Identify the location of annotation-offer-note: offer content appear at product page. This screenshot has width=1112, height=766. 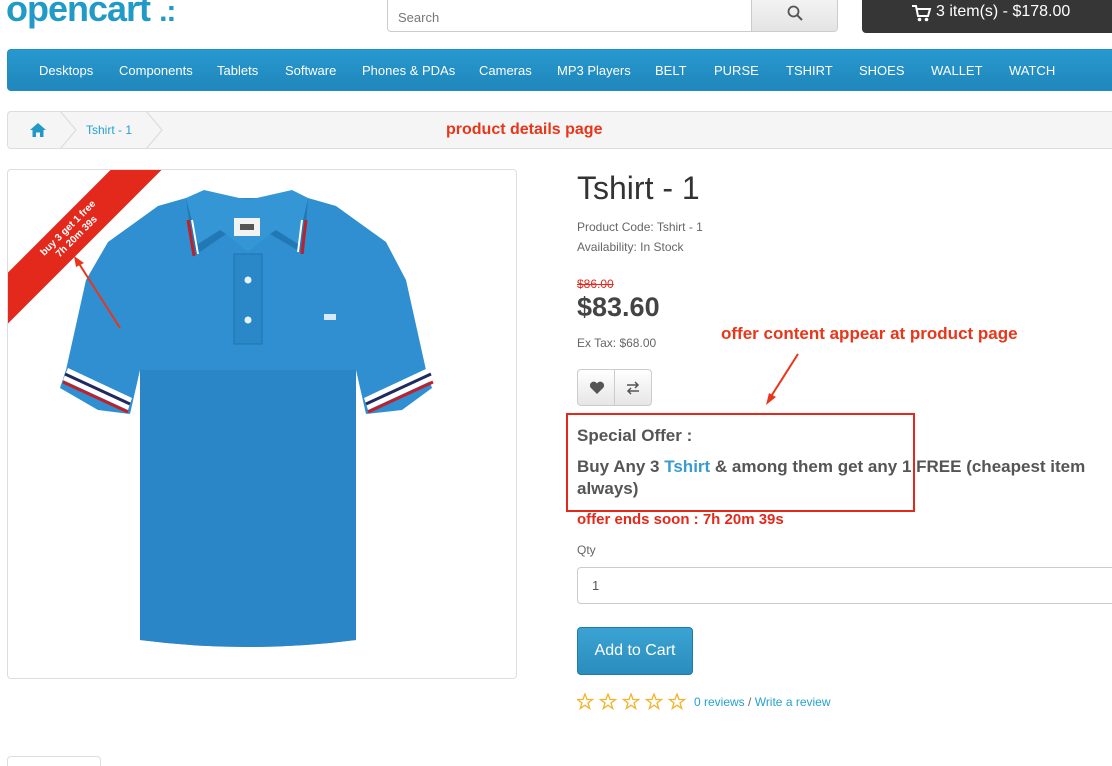
(869, 333).